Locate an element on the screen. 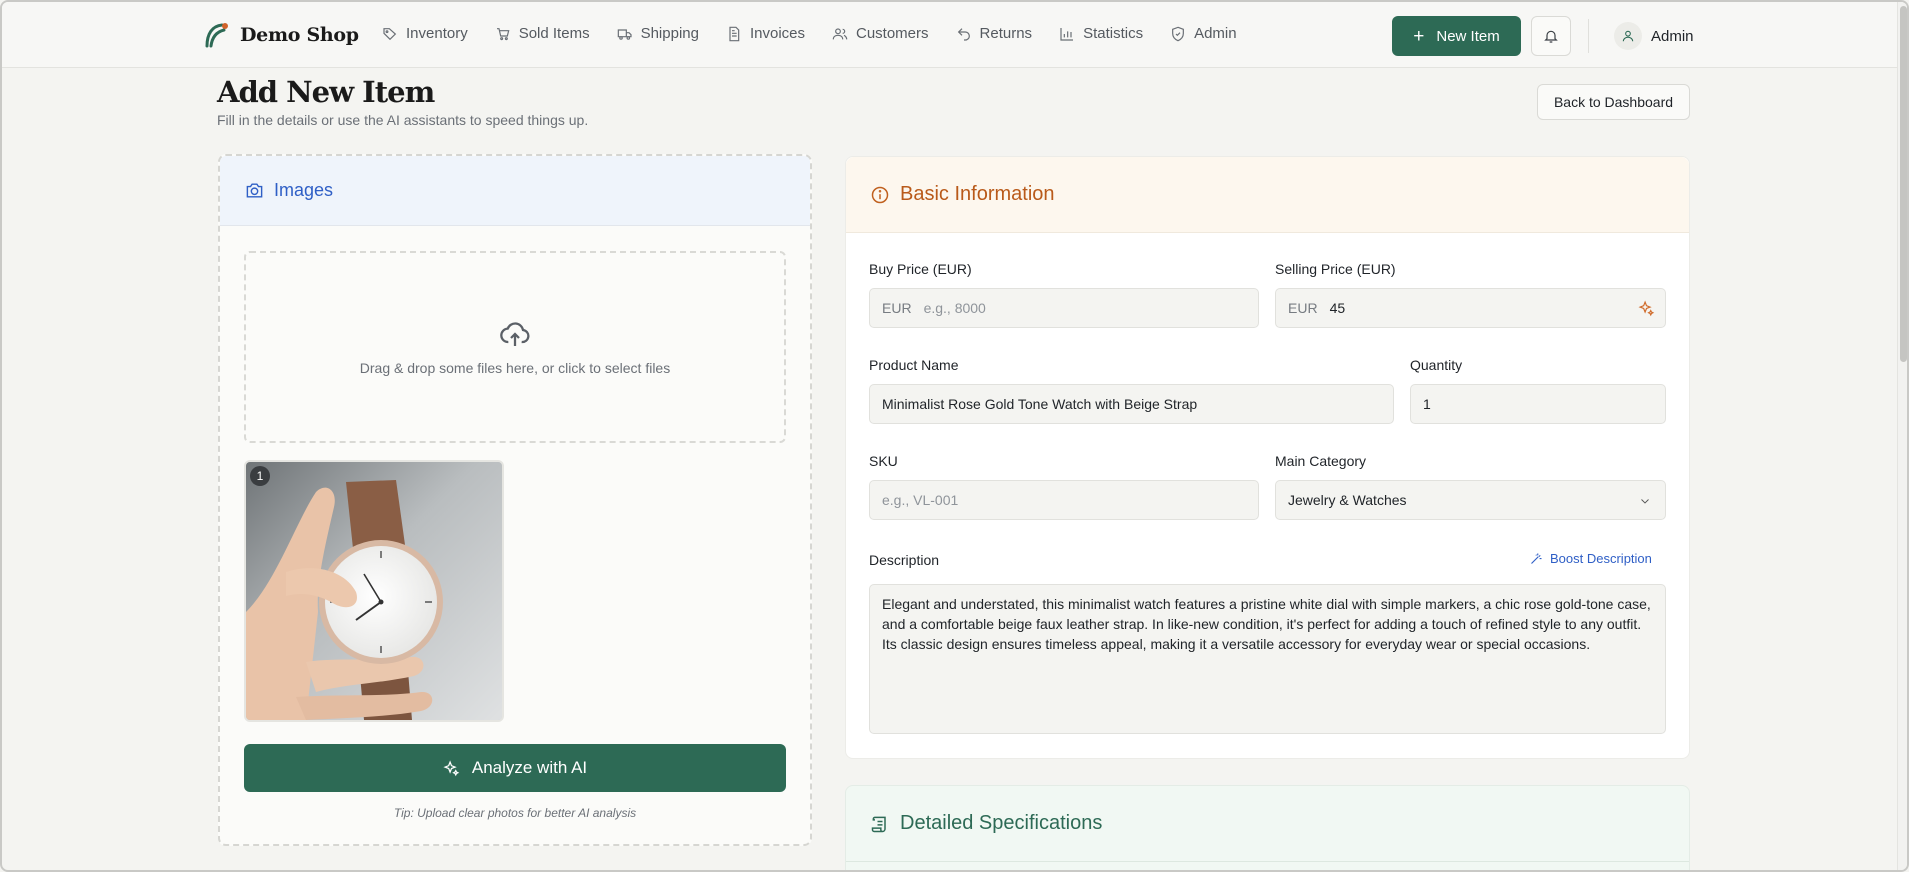 The width and height of the screenshot is (1909, 872). bell-icon is located at coordinates (1551, 36).